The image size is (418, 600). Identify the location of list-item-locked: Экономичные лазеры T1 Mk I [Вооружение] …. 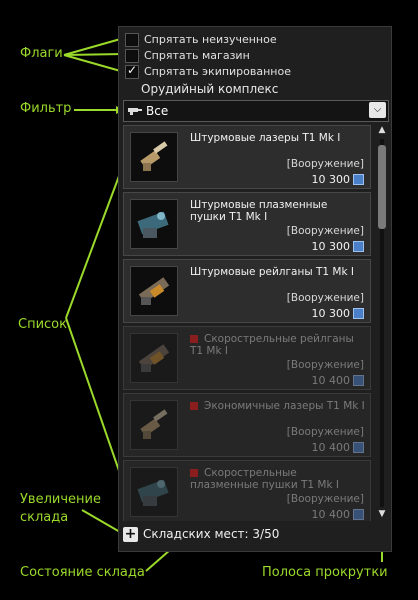
(247, 425).